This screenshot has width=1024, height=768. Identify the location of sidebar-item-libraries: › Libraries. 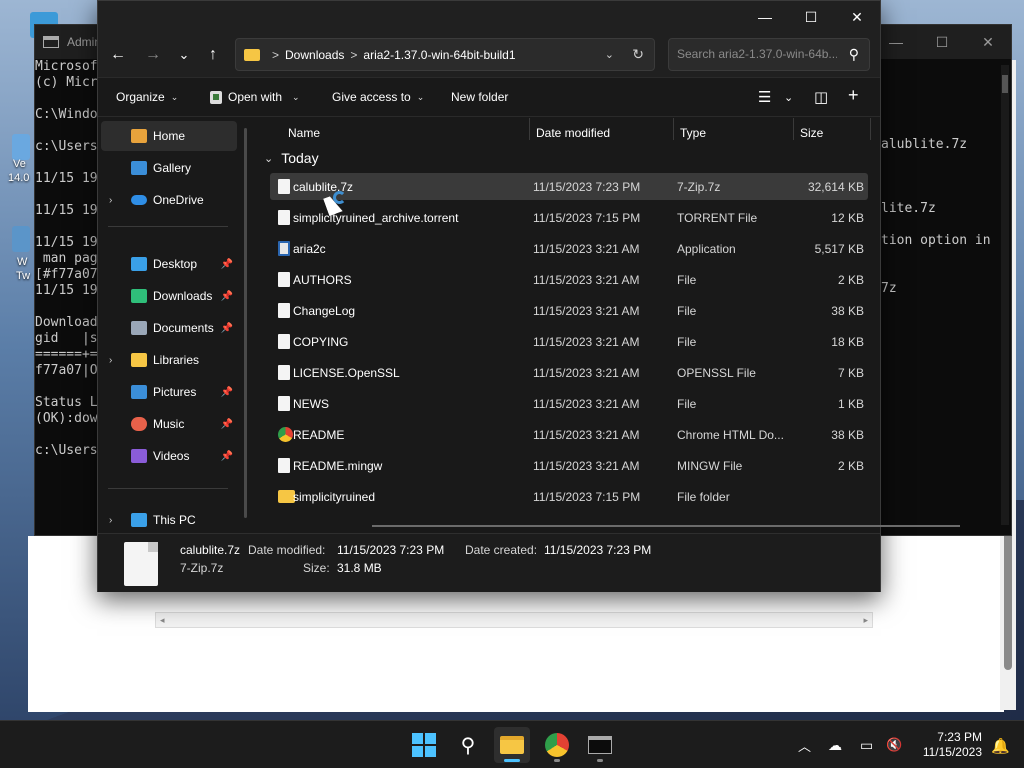
(169, 360).